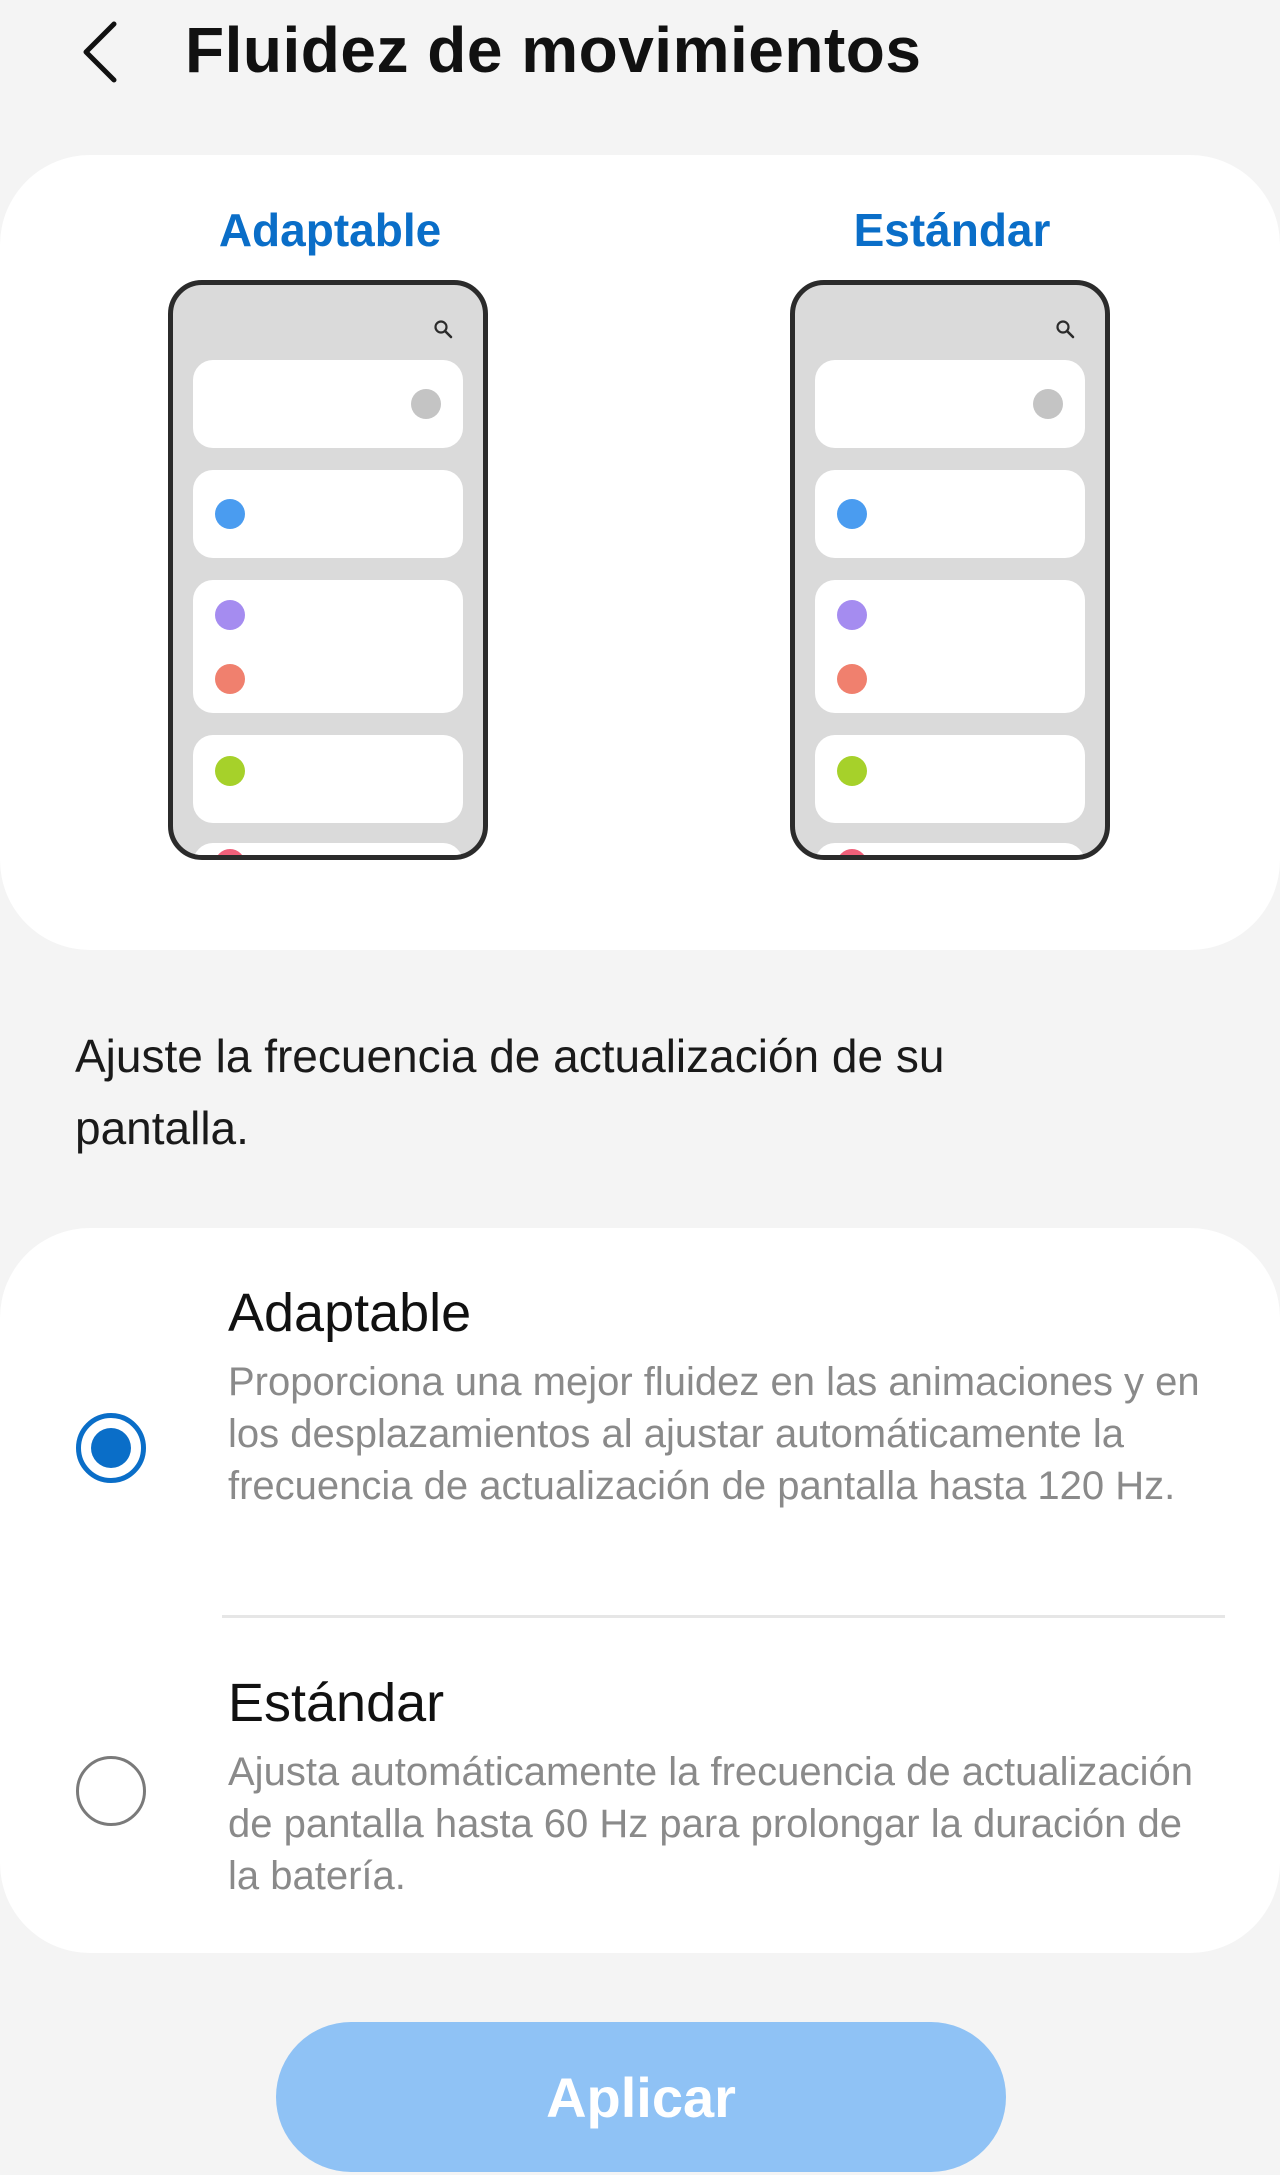 The width and height of the screenshot is (1280, 2175). I want to click on preview-estandar: Estándar, so click(952, 530).